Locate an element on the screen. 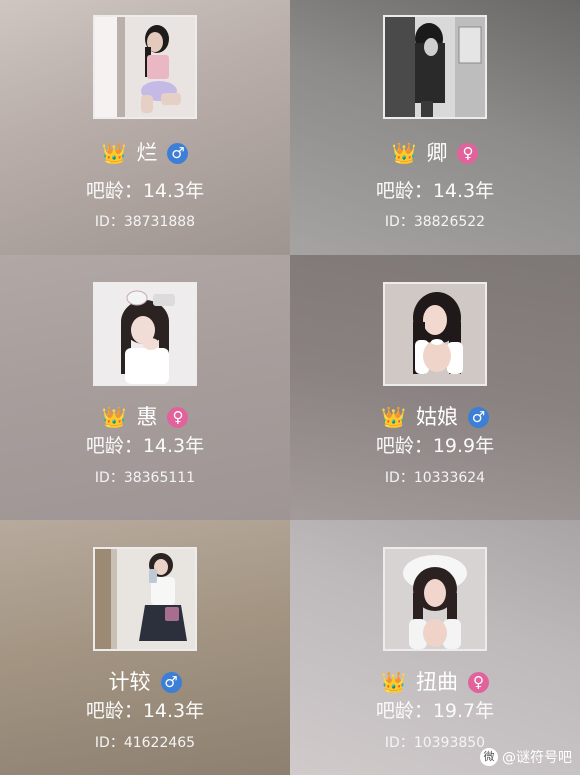 The image size is (580, 775). username: 惠 is located at coordinates (147, 417).